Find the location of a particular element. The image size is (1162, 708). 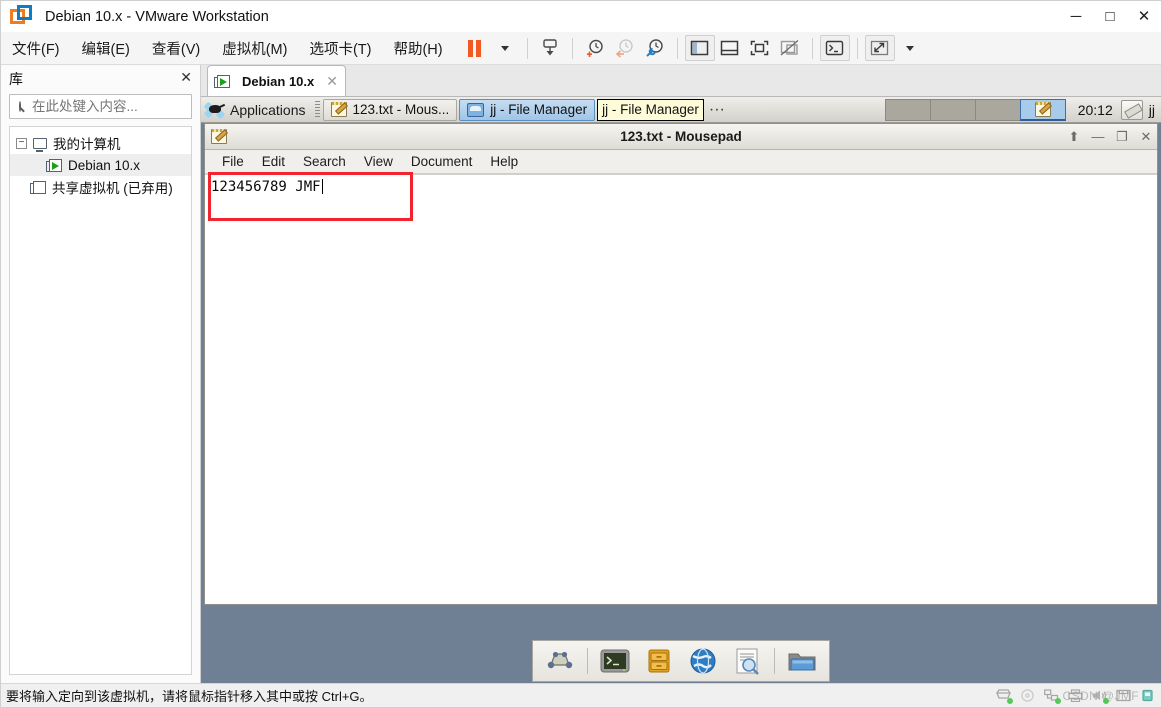

take-snapshot-button is located at coordinates (595, 48).